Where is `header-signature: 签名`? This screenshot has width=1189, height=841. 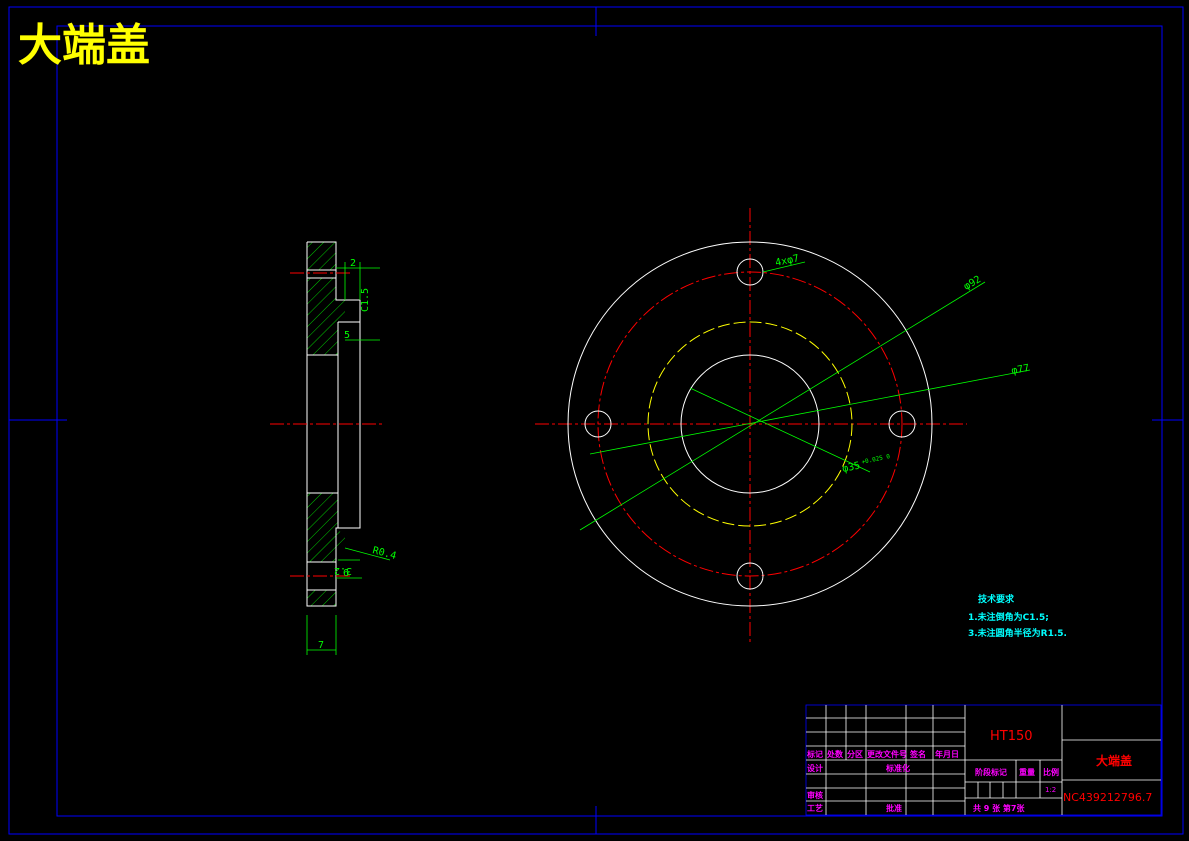 header-signature: 签名 is located at coordinates (917, 754).